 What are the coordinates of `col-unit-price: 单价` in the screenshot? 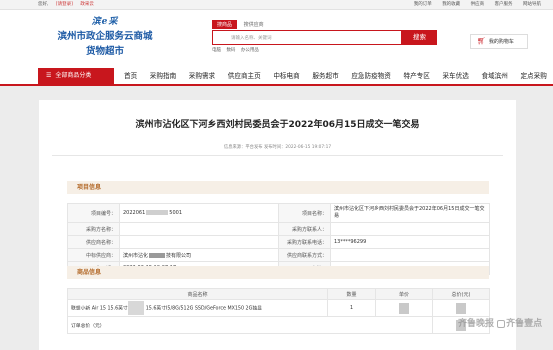 It's located at (404, 294).